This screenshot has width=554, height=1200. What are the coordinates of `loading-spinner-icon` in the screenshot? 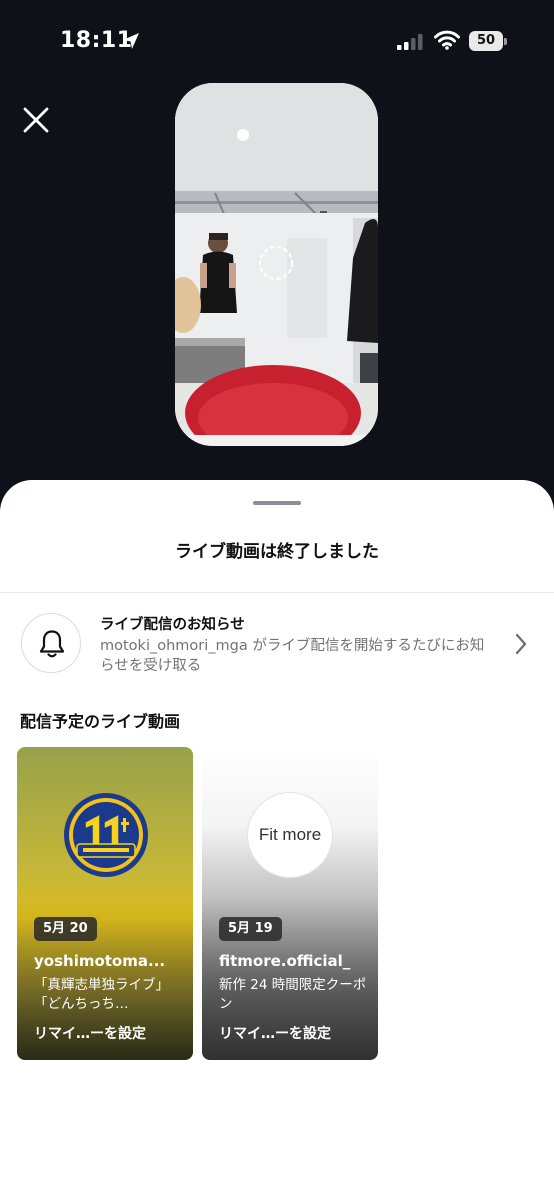 It's located at (276, 263).